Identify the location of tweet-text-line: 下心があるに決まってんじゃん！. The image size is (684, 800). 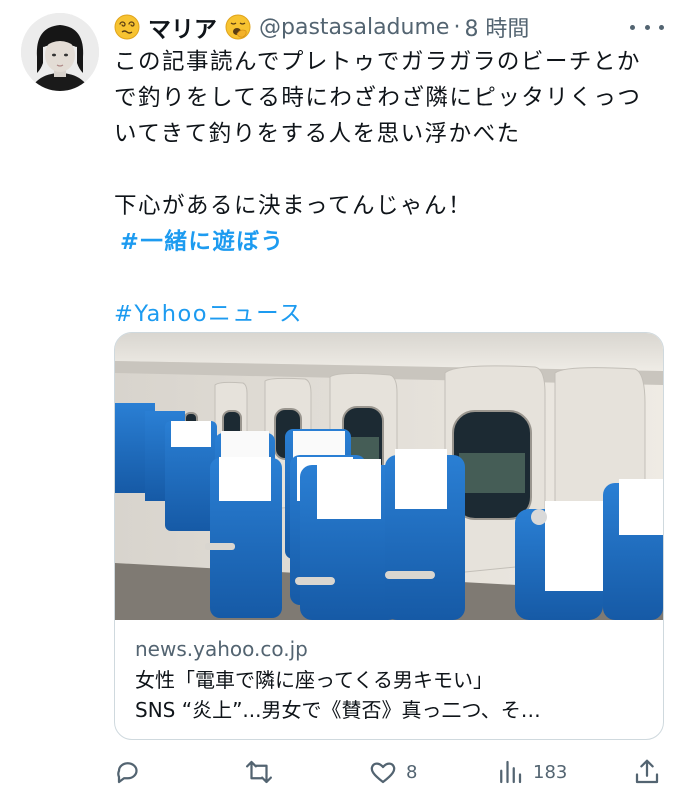
(293, 206).